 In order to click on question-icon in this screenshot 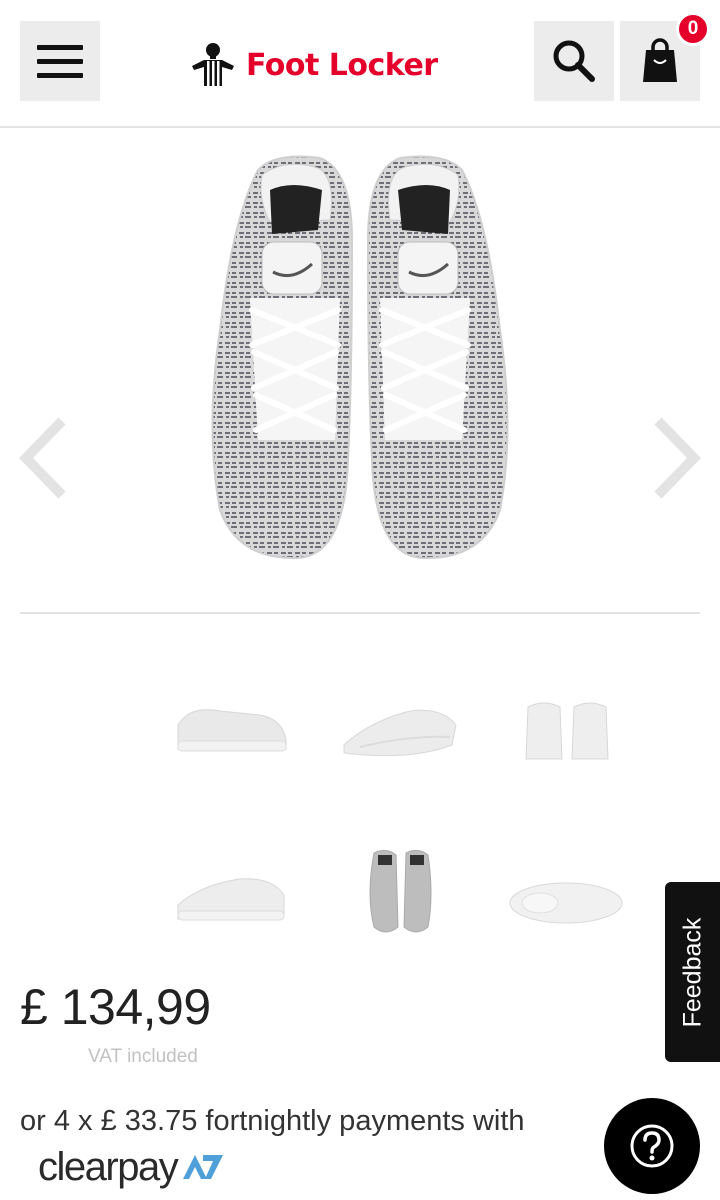, I will do `click(652, 1146)`.